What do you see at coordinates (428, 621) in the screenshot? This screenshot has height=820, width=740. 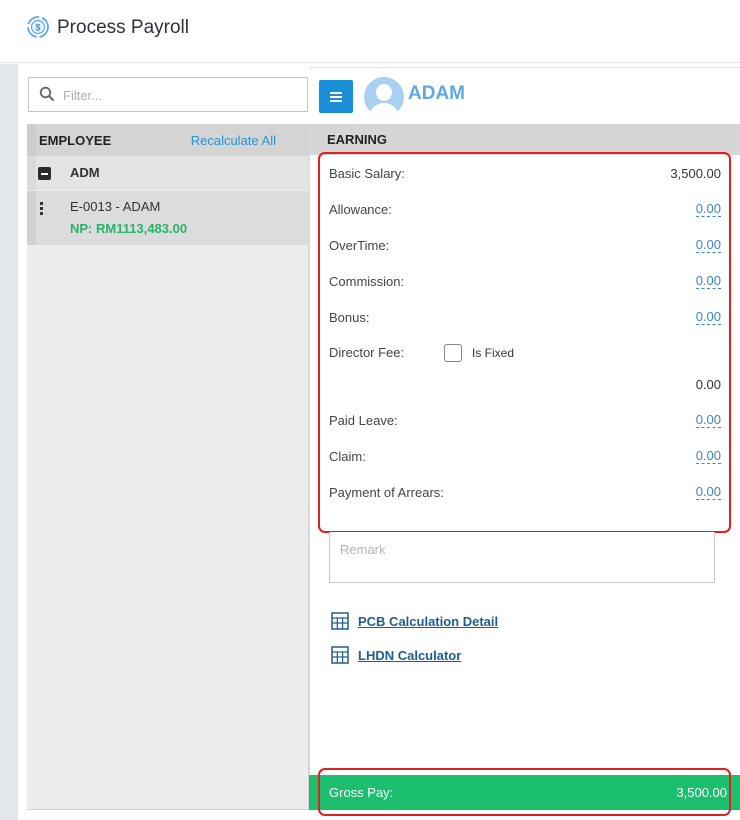 I see `pcb-link-label: PCB Calculation Detail` at bounding box center [428, 621].